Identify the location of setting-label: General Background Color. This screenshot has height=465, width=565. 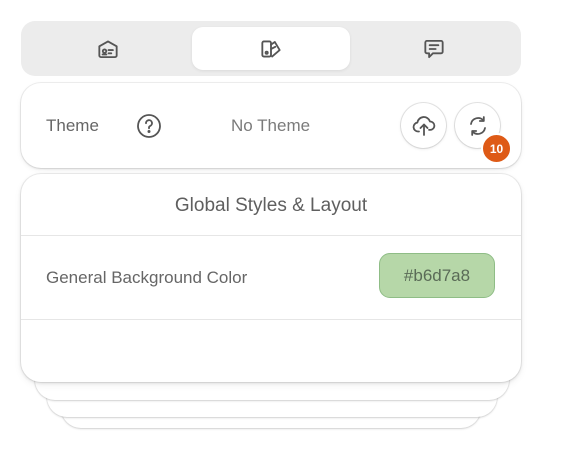
(147, 277).